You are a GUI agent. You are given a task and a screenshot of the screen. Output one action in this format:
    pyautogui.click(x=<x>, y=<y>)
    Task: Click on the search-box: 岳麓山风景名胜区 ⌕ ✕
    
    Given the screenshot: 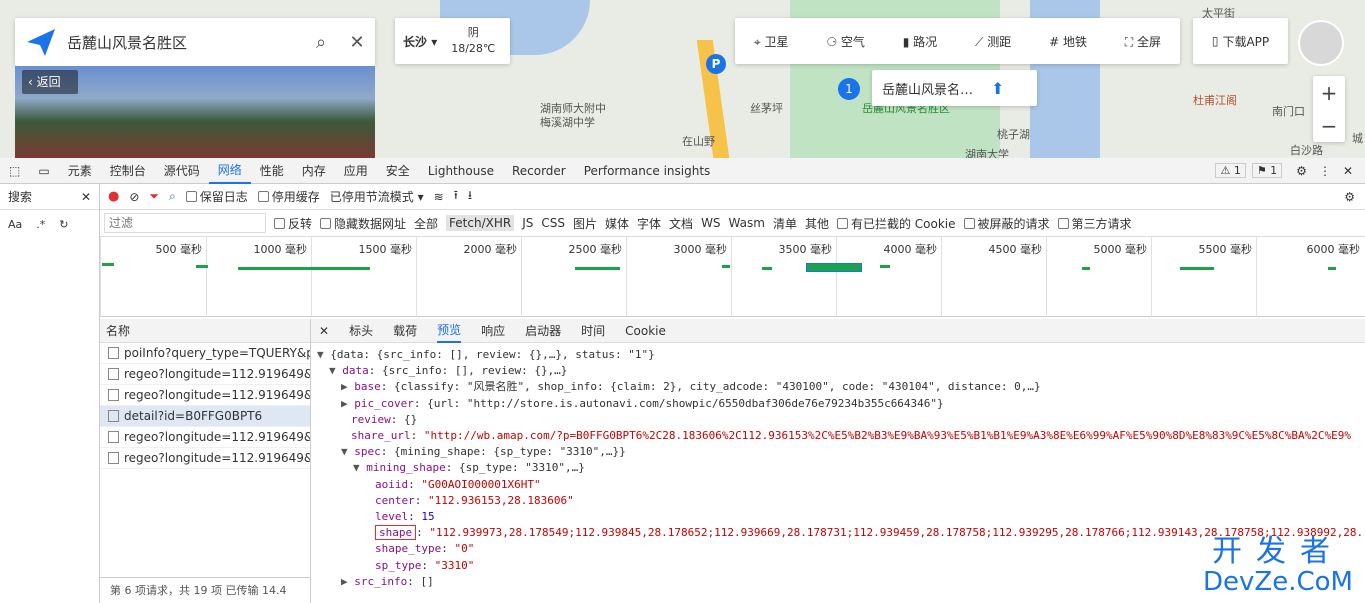 What is the action you would take?
    pyautogui.click(x=195, y=42)
    